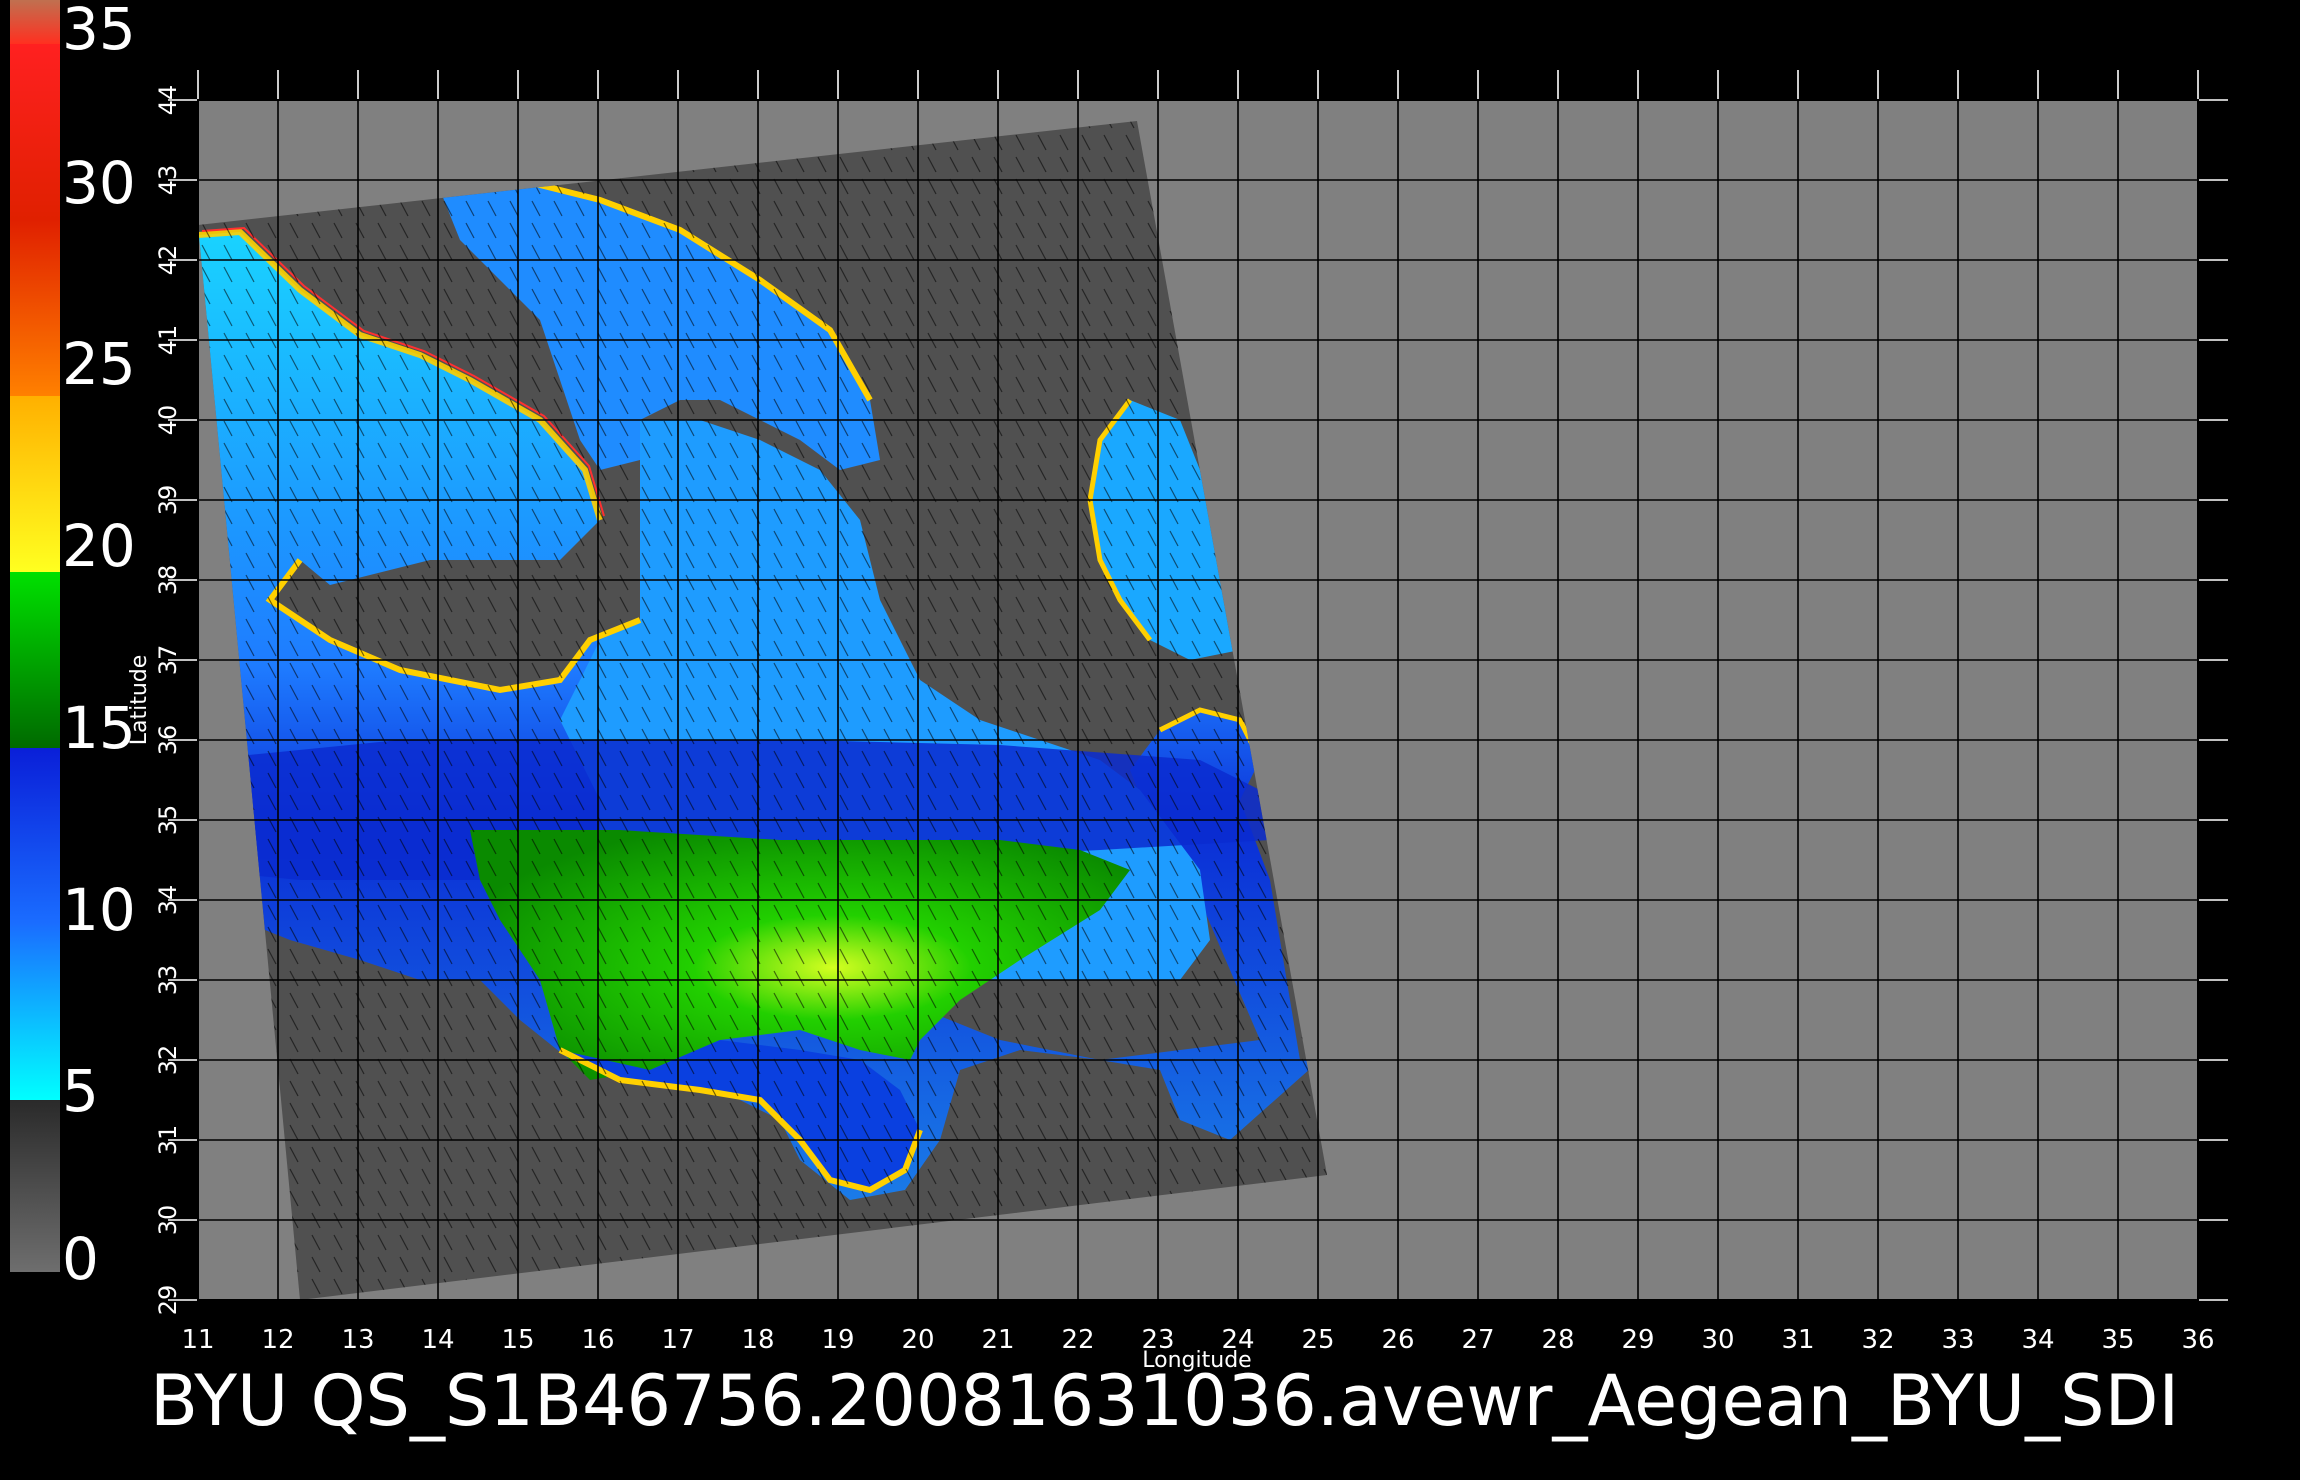 The width and height of the screenshot is (2300, 1480). Describe the element at coordinates (35, 22) in the screenshot. I see `cb-seg-top` at that location.